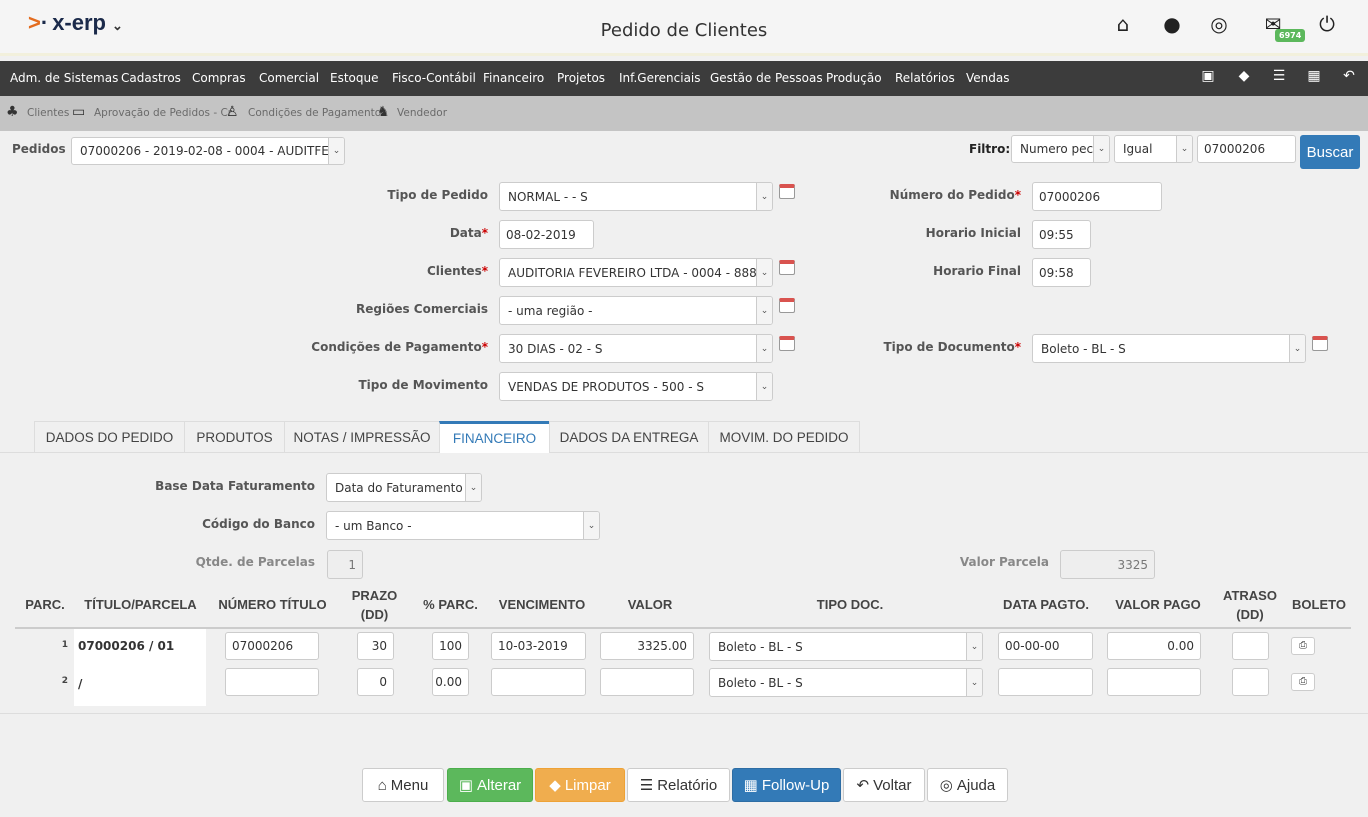 Image resolution: width=1368 pixels, height=817 pixels. Describe the element at coordinates (967, 785) in the screenshot. I see `ajuda-button: ◎ Ajuda` at that location.